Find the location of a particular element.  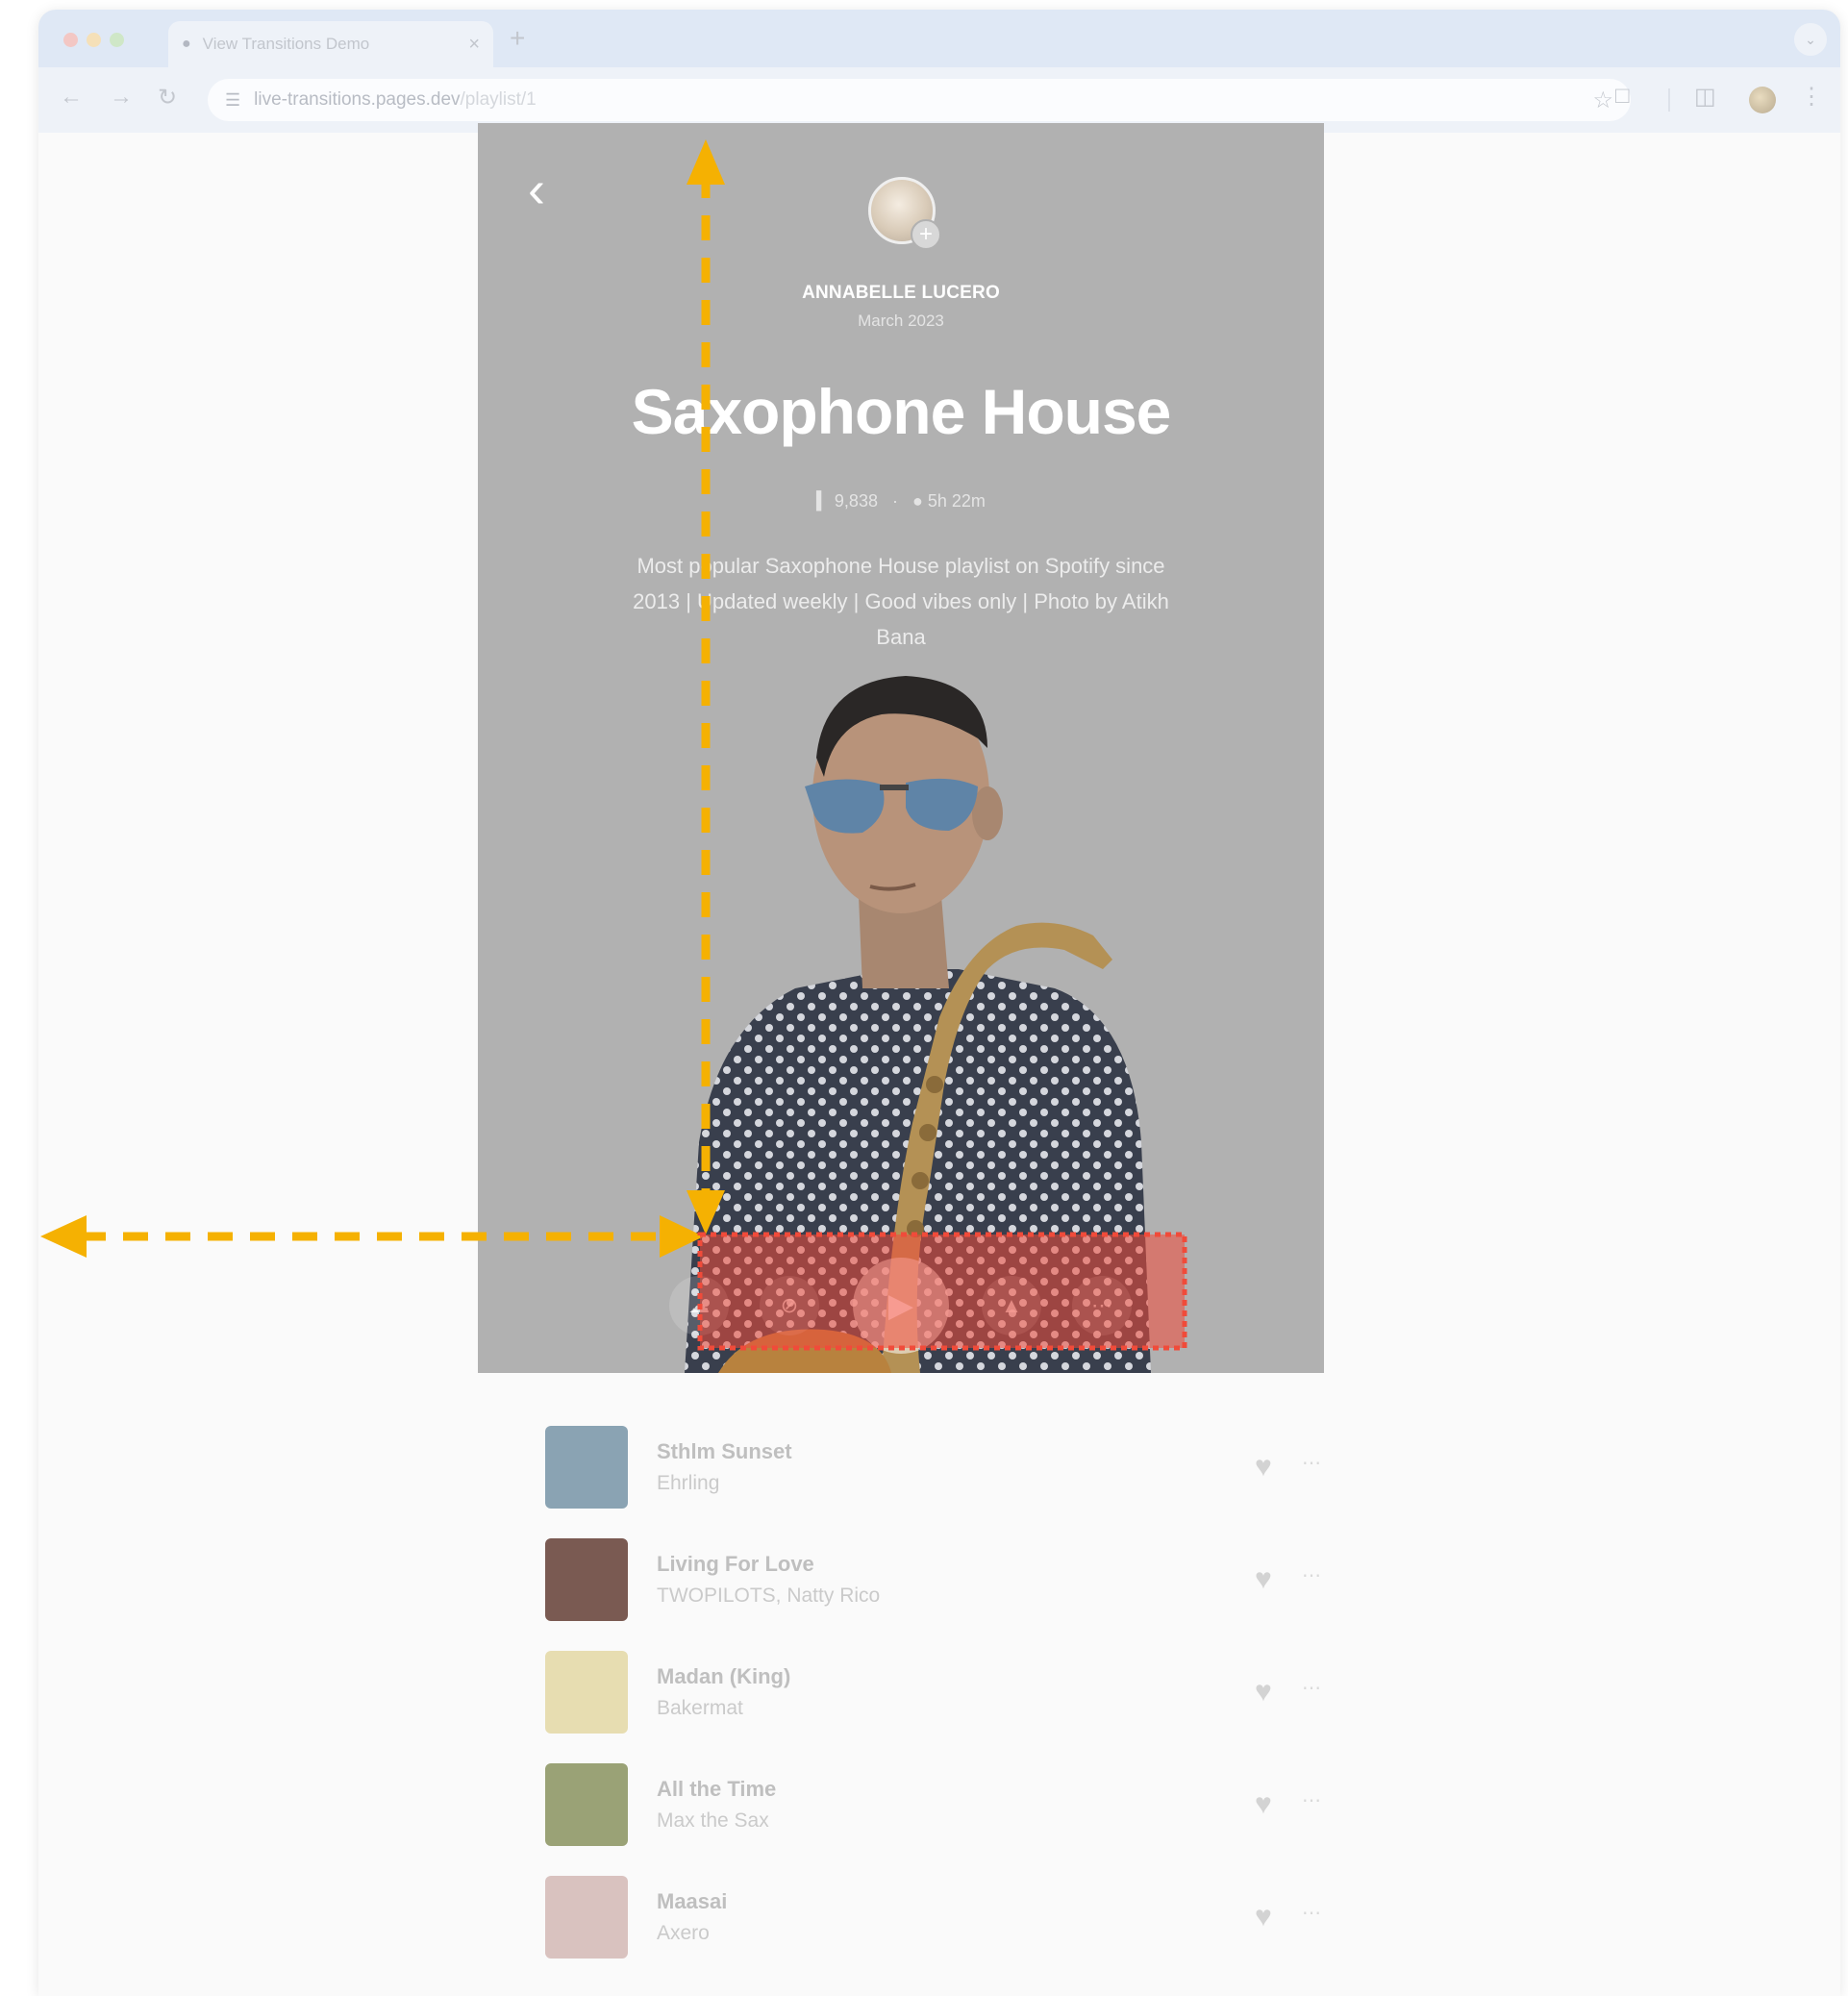

arrow-head-right is located at coordinates (682, 1236).